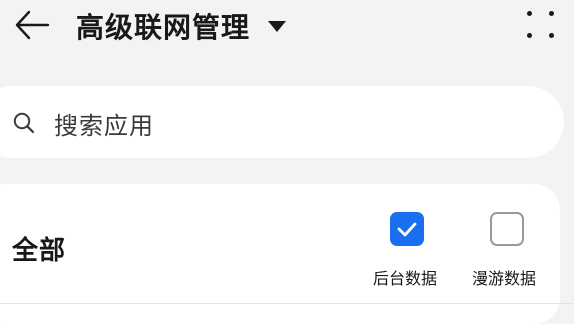 This screenshot has width=574, height=324. Describe the element at coordinates (104, 126) in the screenshot. I see `search-placeholder: 搜索应用` at that location.